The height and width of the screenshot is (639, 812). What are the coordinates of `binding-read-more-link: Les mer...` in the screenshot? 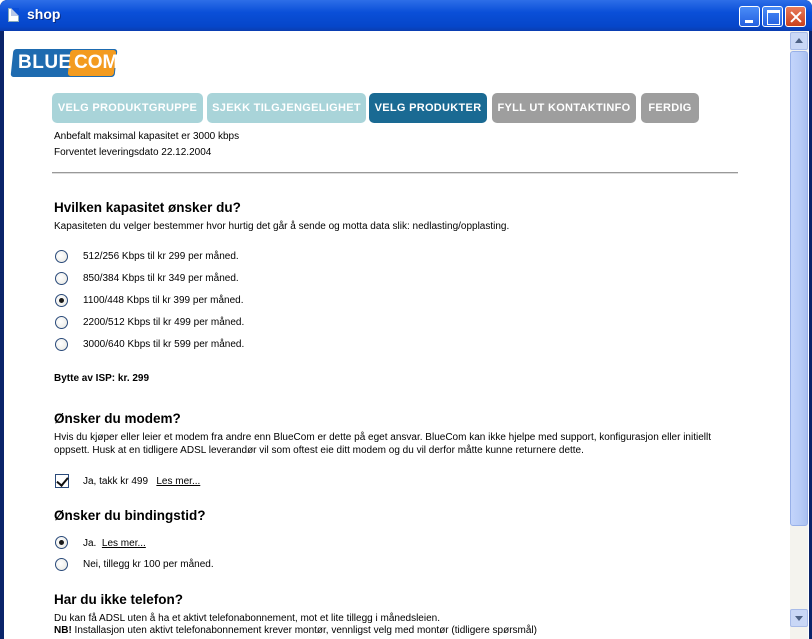 It's located at (124, 543).